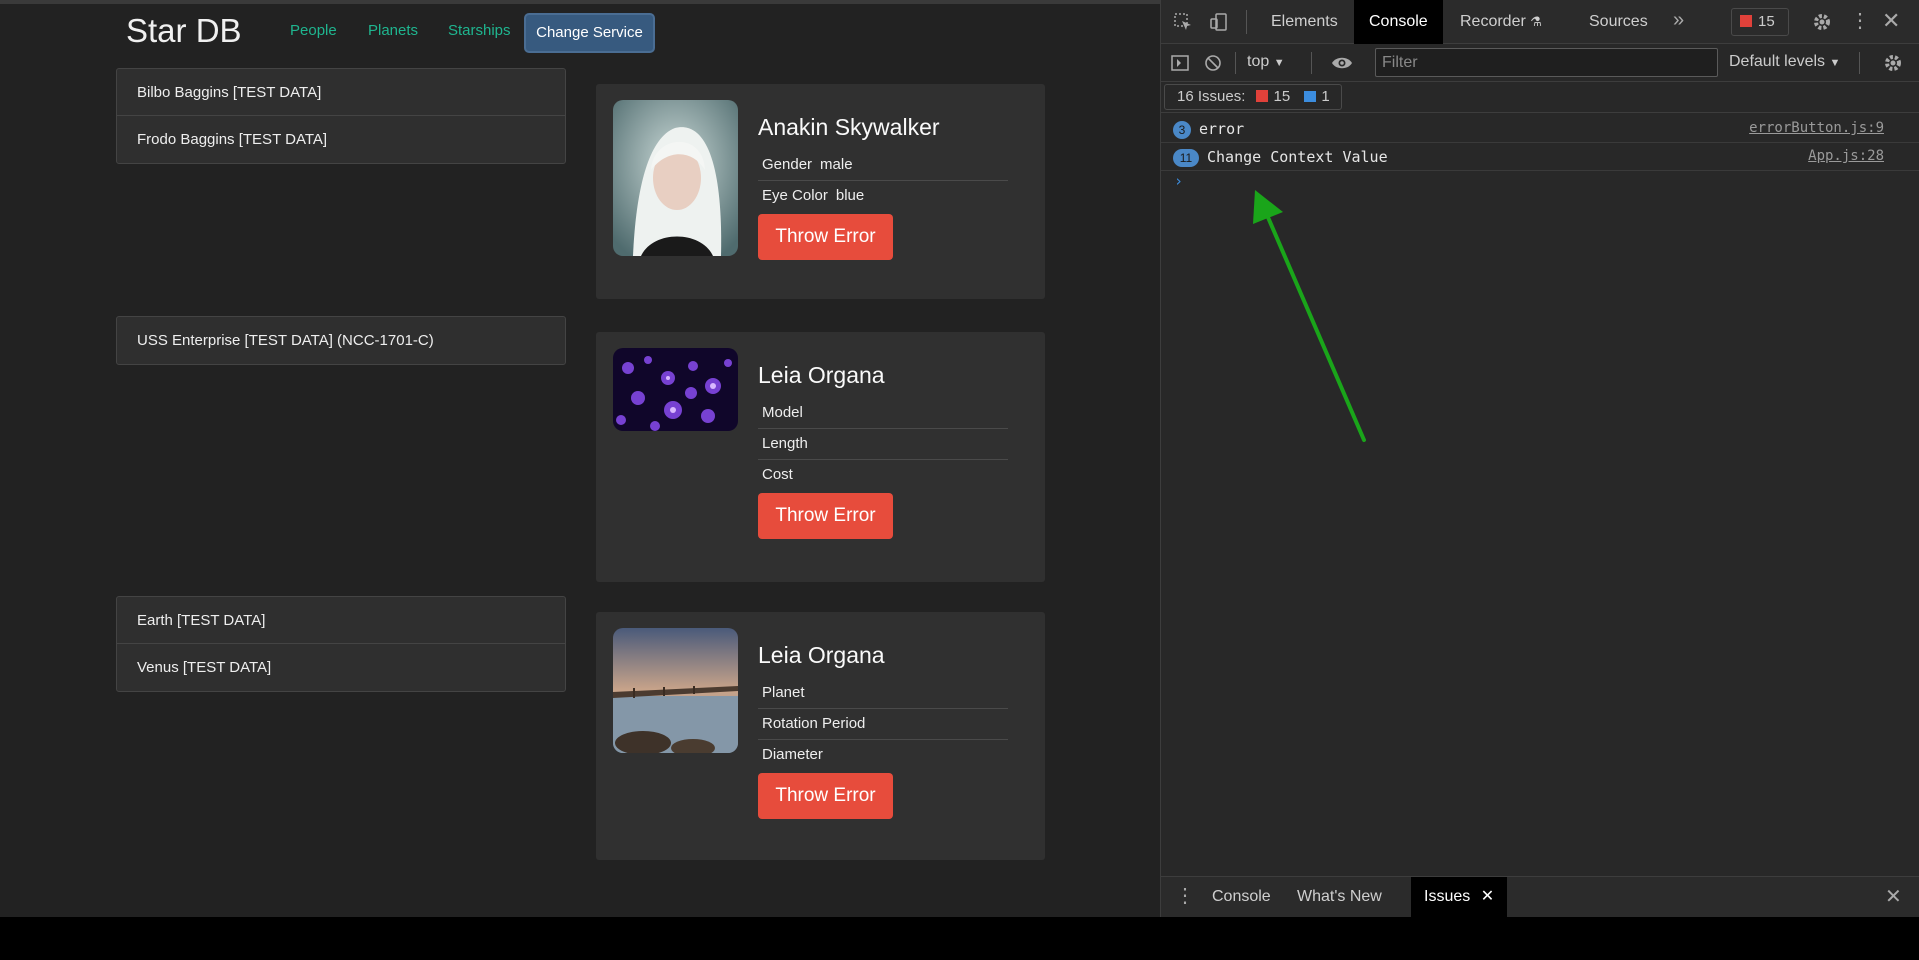  What do you see at coordinates (1304, 22) in the screenshot?
I see `tab-elements: Elements` at bounding box center [1304, 22].